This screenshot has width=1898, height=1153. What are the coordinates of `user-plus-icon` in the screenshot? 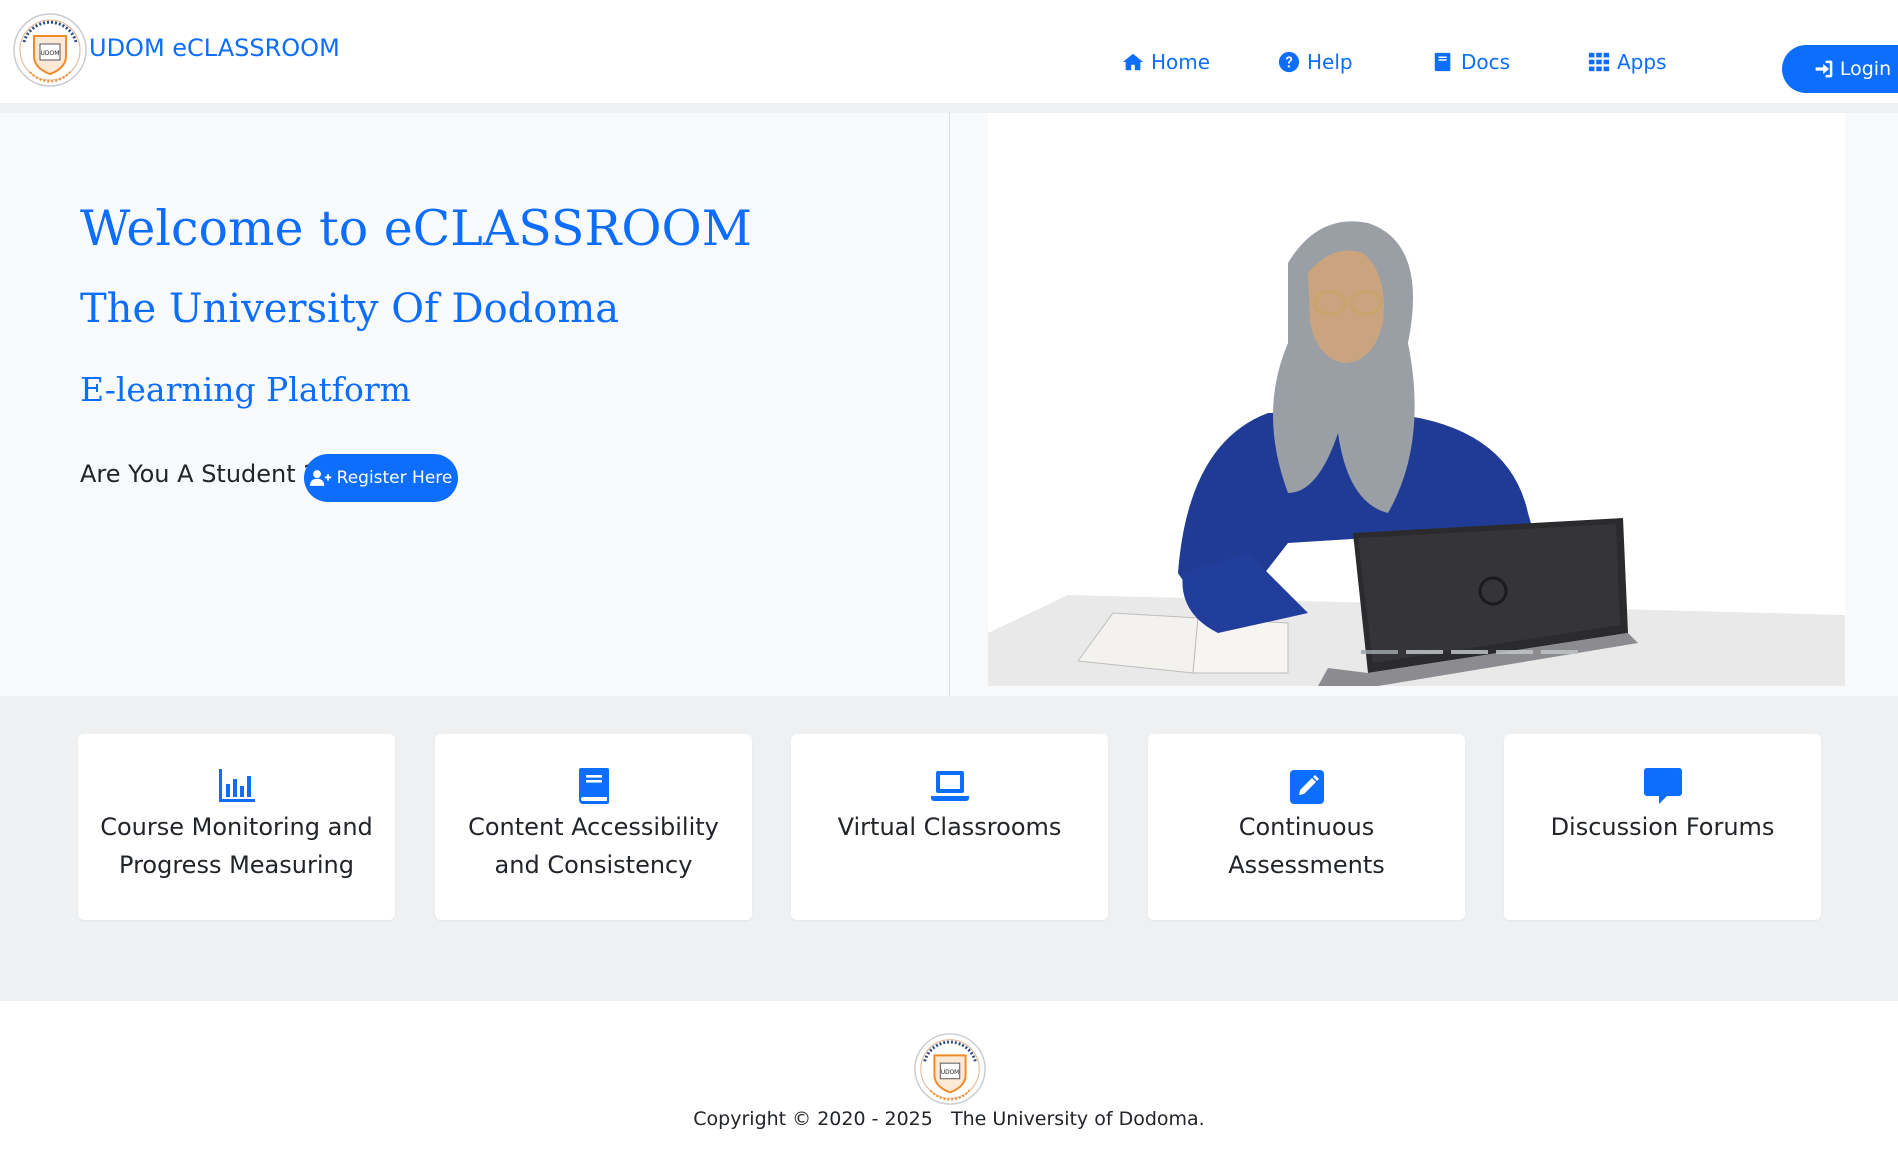 It's located at (320, 478).